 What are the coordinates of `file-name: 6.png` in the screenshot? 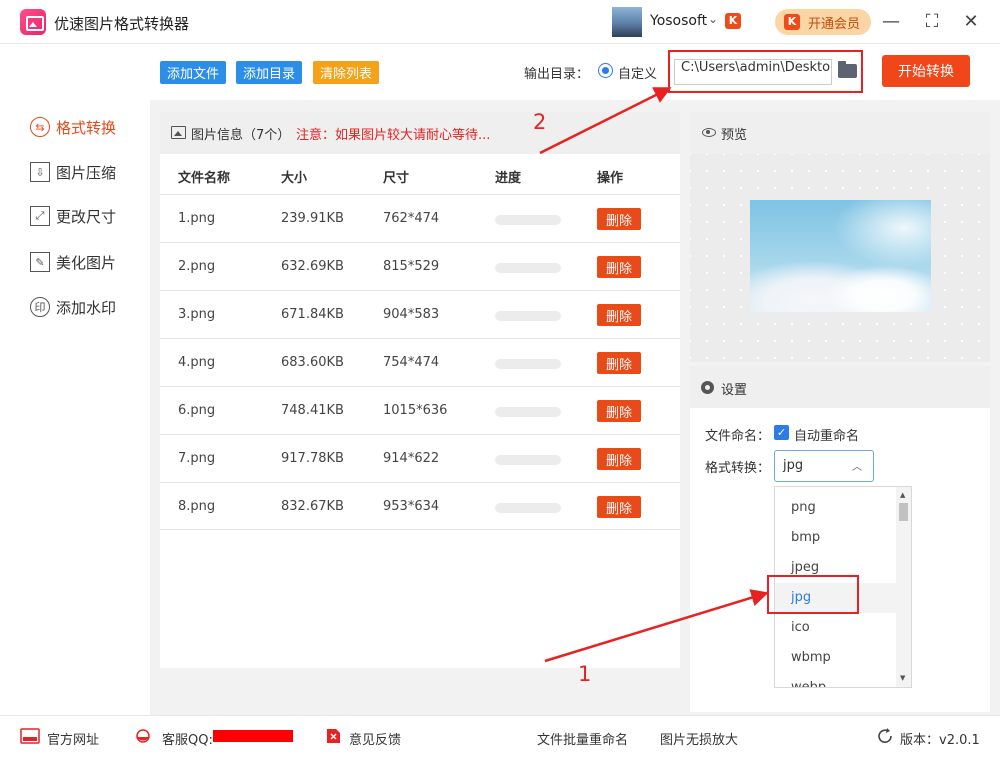 It's located at (197, 410).